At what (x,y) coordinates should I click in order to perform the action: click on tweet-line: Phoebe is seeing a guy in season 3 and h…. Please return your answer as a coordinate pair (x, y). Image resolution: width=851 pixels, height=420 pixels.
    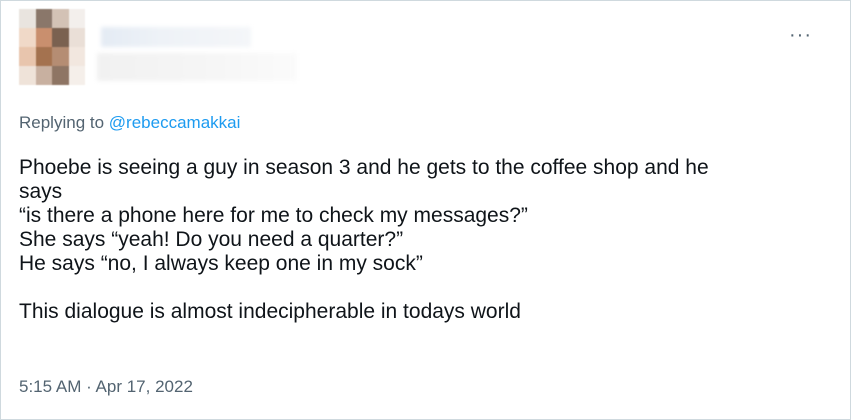
    Looking at the image, I should click on (364, 167).